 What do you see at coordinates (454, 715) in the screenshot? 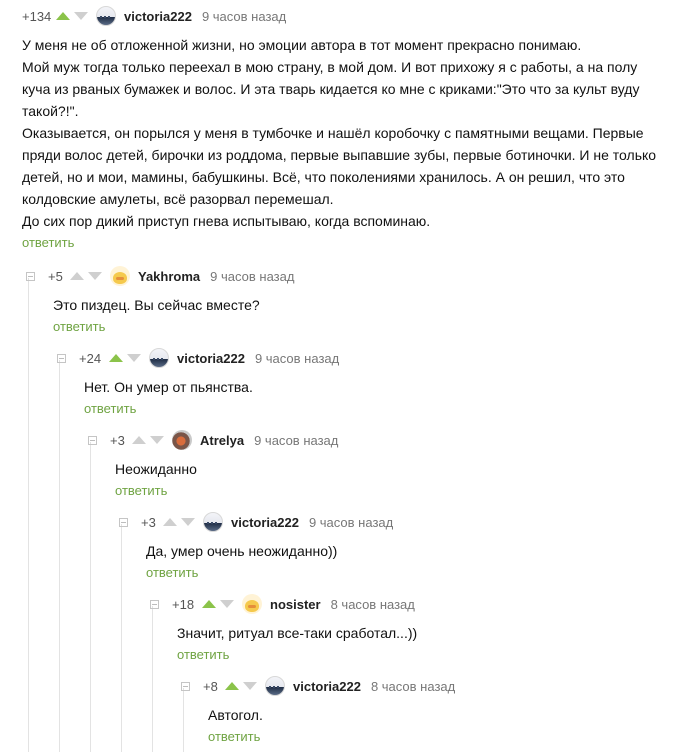
I see `comment-text: Автогол.` at bounding box center [454, 715].